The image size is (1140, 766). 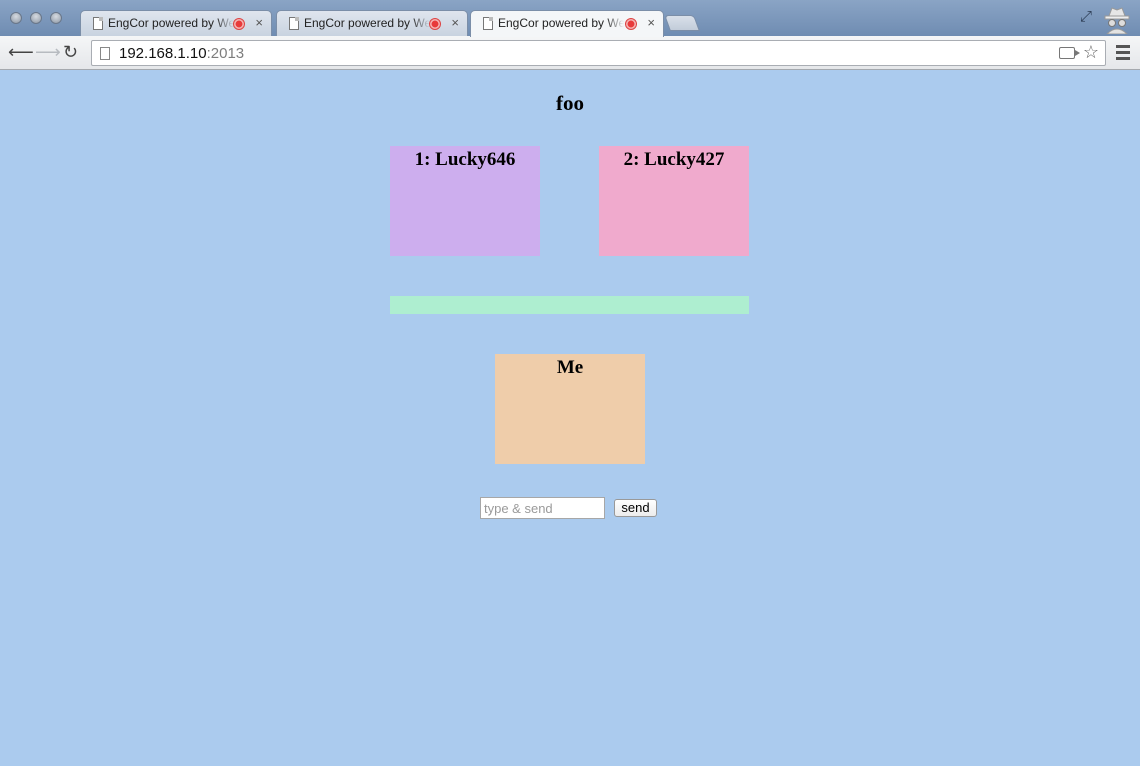 I want to click on url-port: :2013, so click(x=225, y=53).